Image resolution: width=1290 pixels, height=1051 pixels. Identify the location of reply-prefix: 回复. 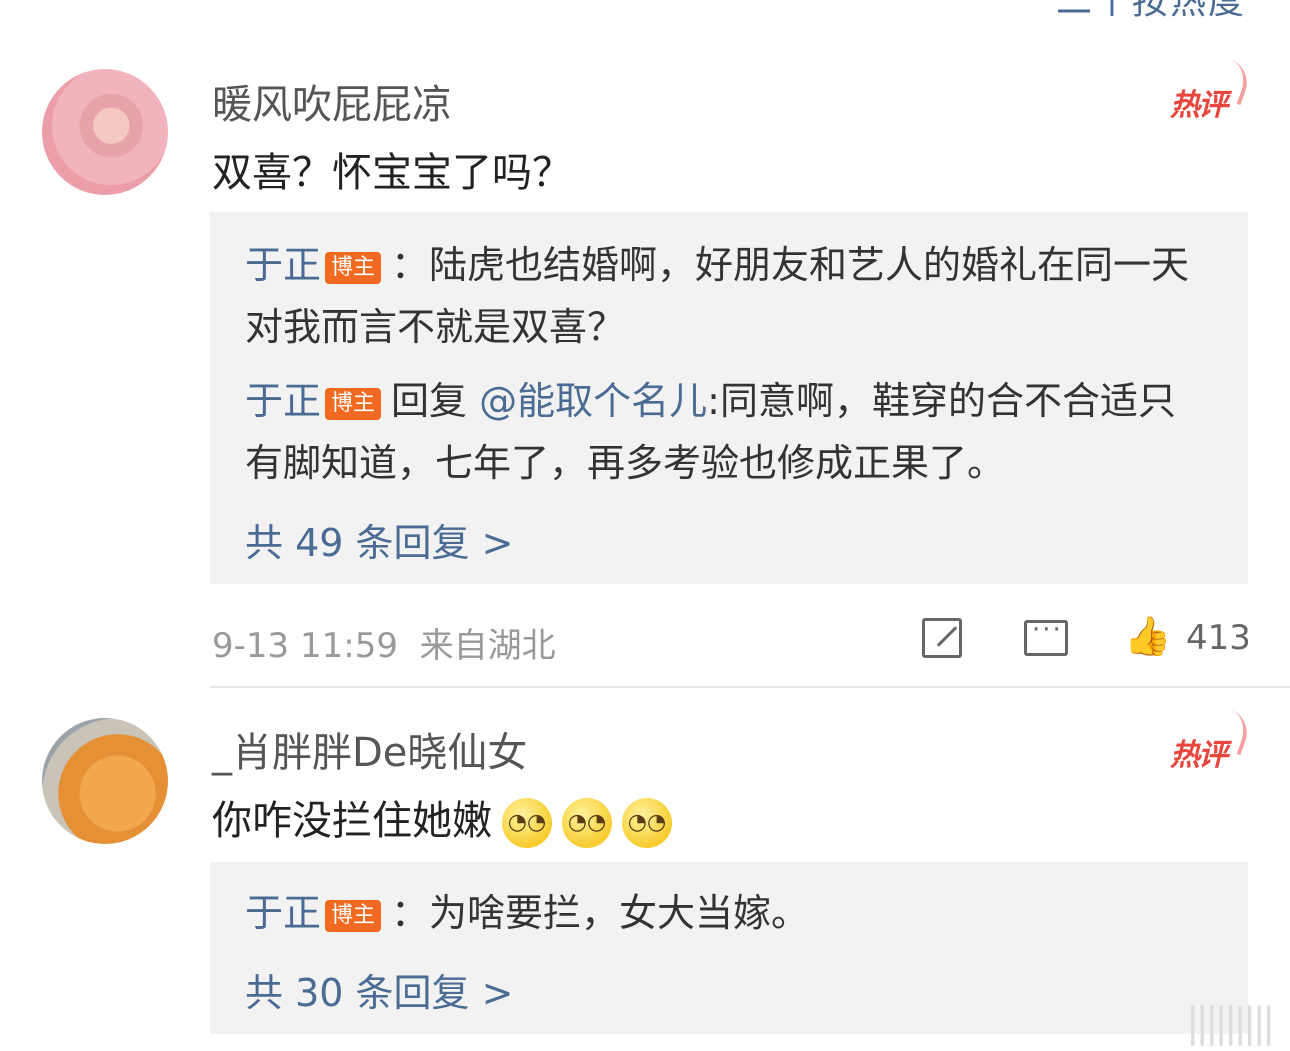
(429, 401).